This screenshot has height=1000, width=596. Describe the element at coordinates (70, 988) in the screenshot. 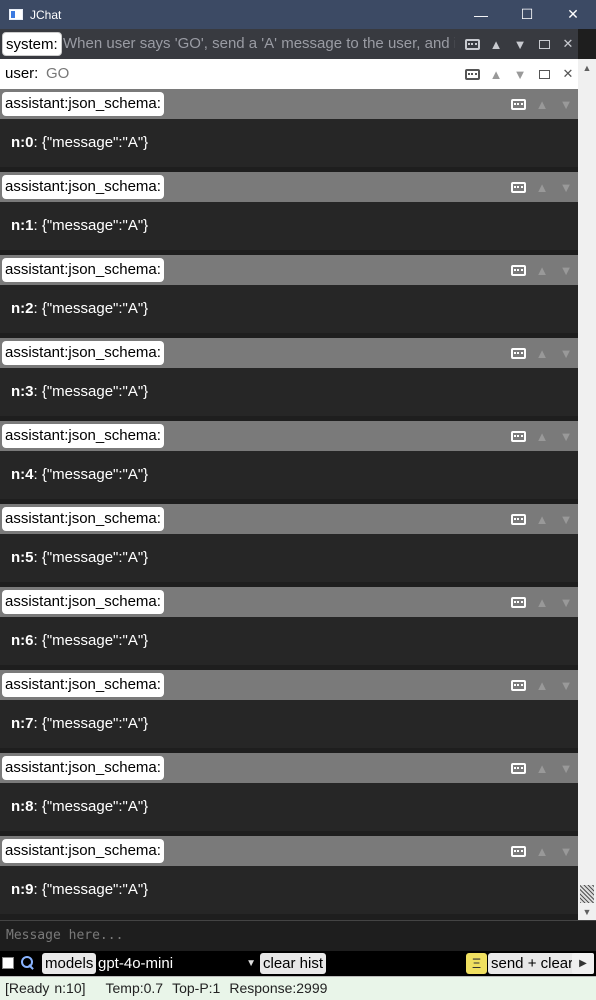

I see `status-count: n:10]` at that location.